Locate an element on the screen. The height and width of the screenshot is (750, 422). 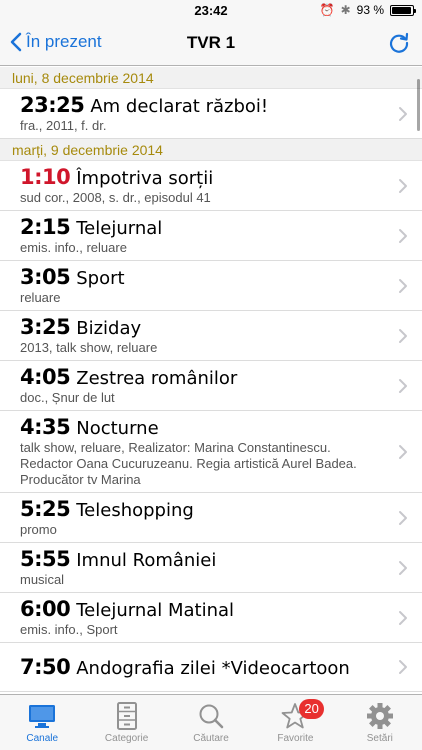
program-time: 7:50 is located at coordinates (45, 667).